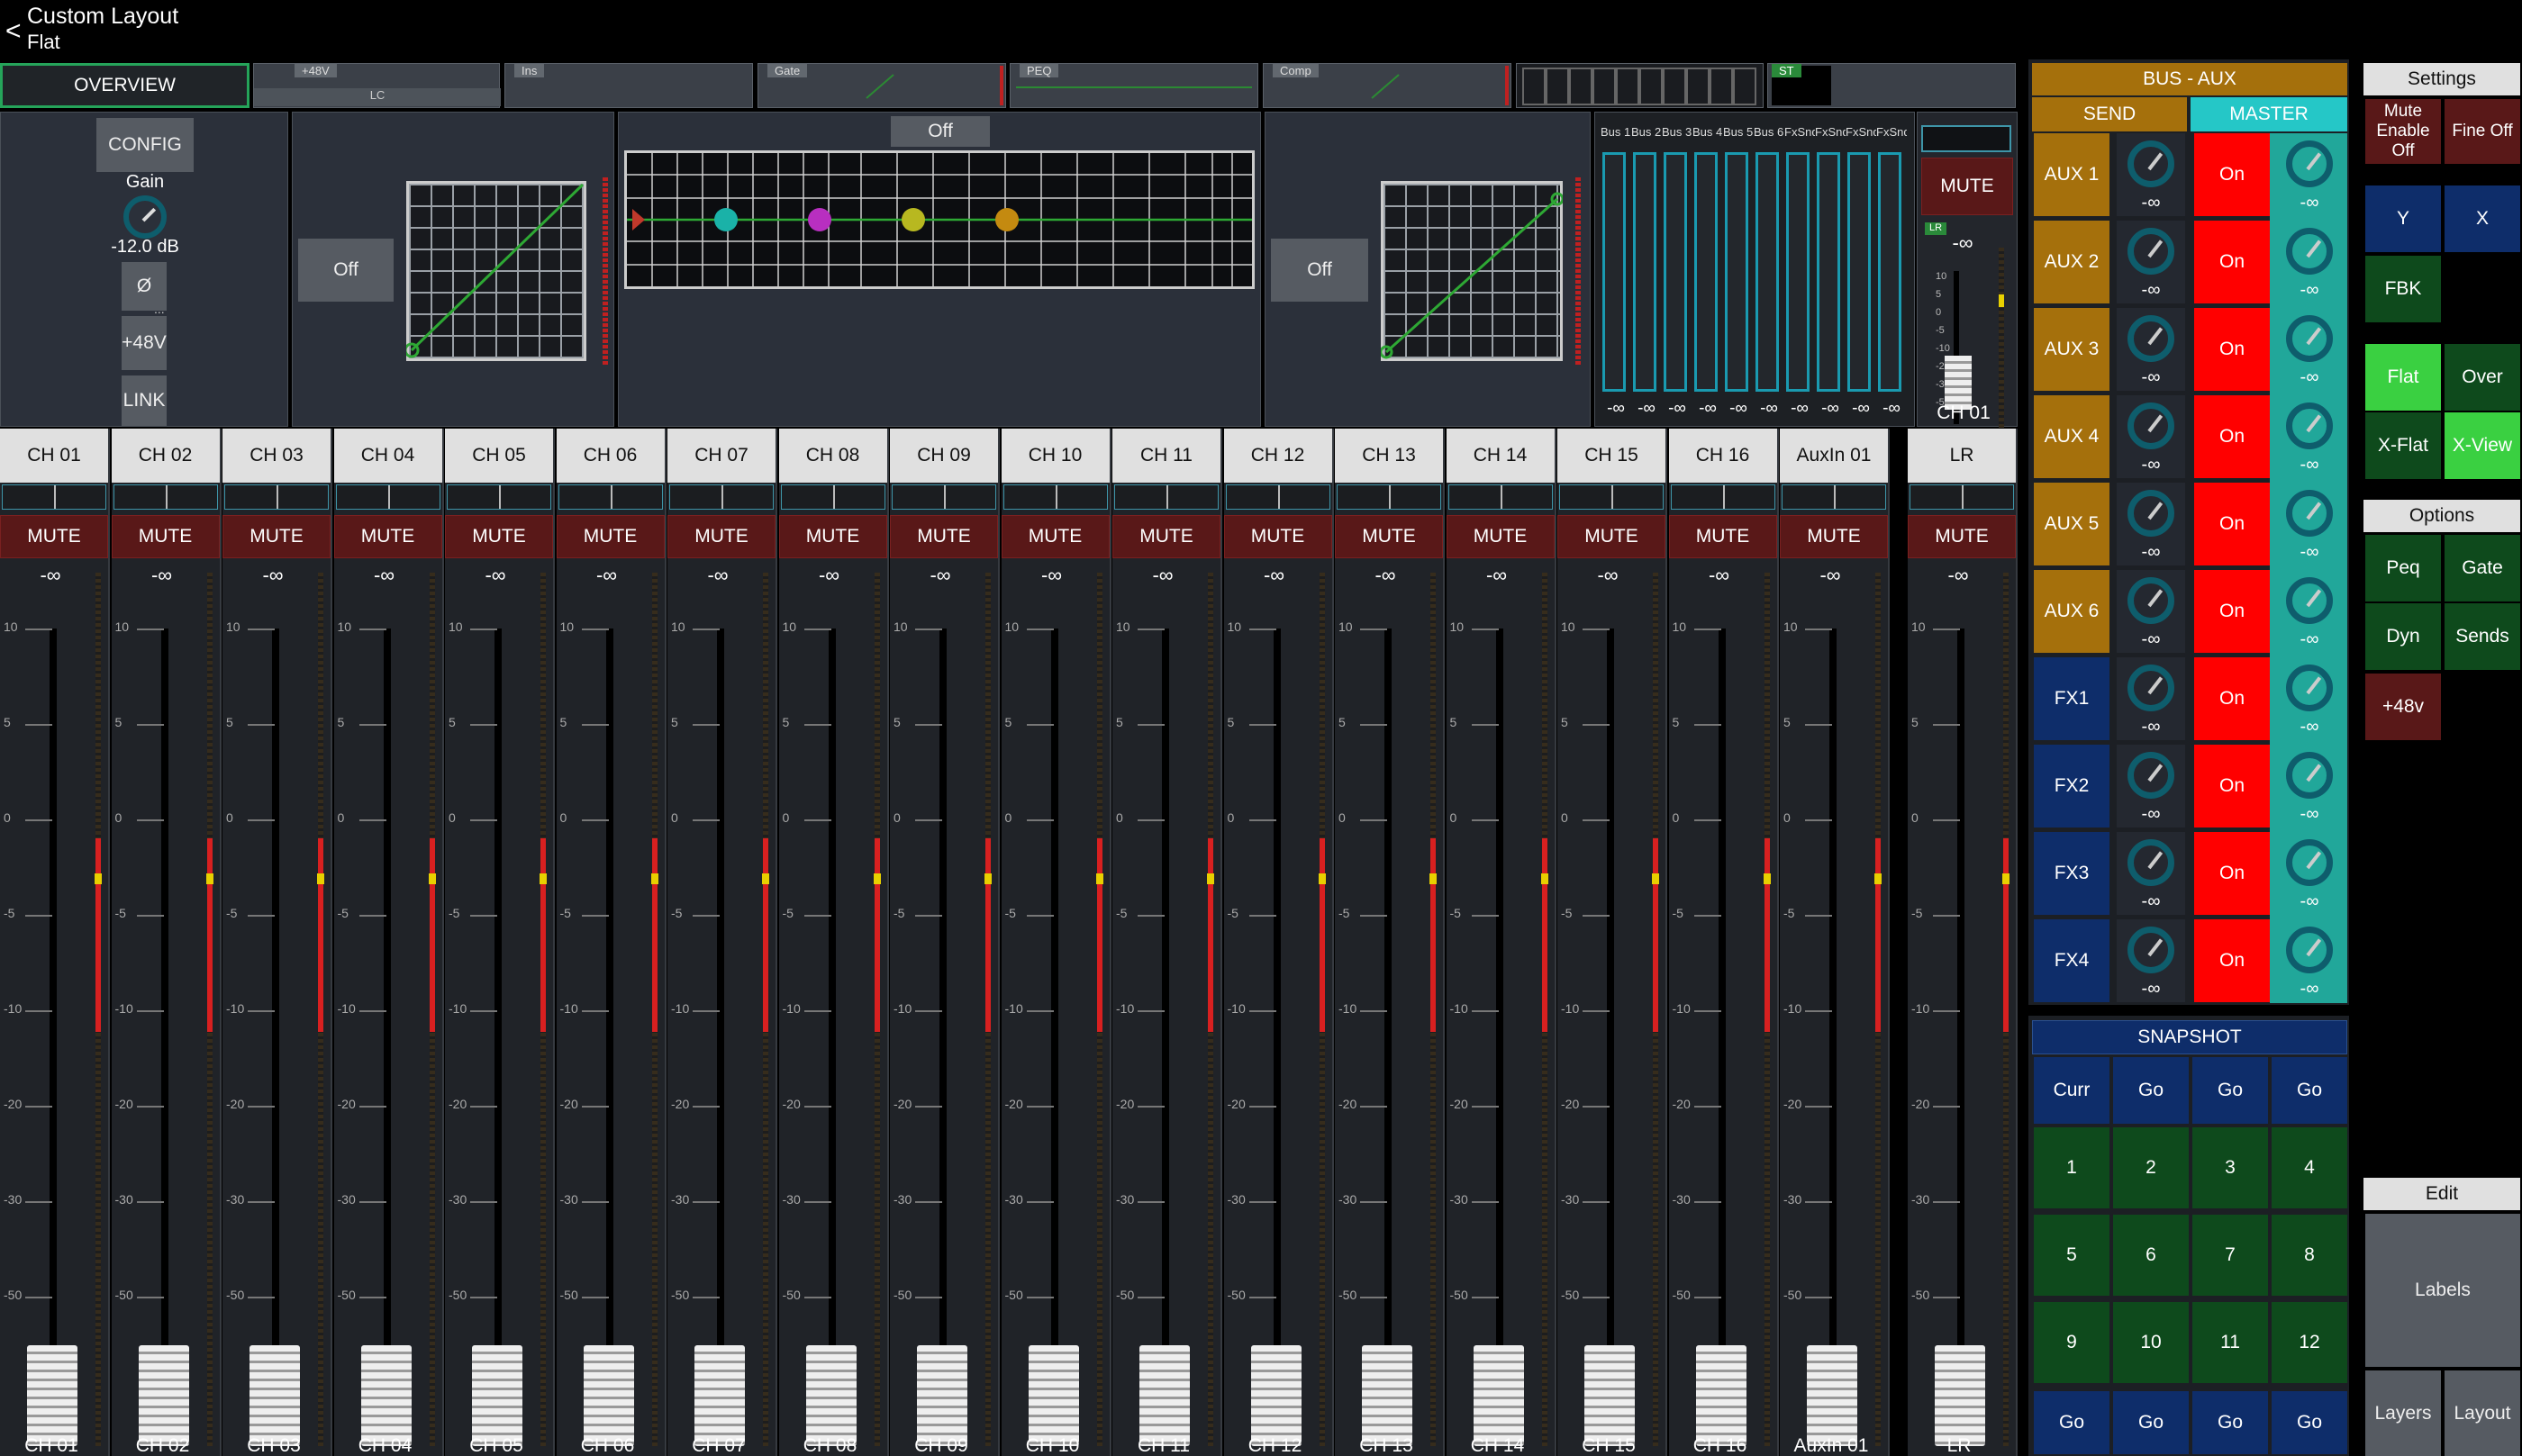 This screenshot has width=2522, height=1456. What do you see at coordinates (2071, 1342) in the screenshot?
I see `snapshot-slot-button: 9` at bounding box center [2071, 1342].